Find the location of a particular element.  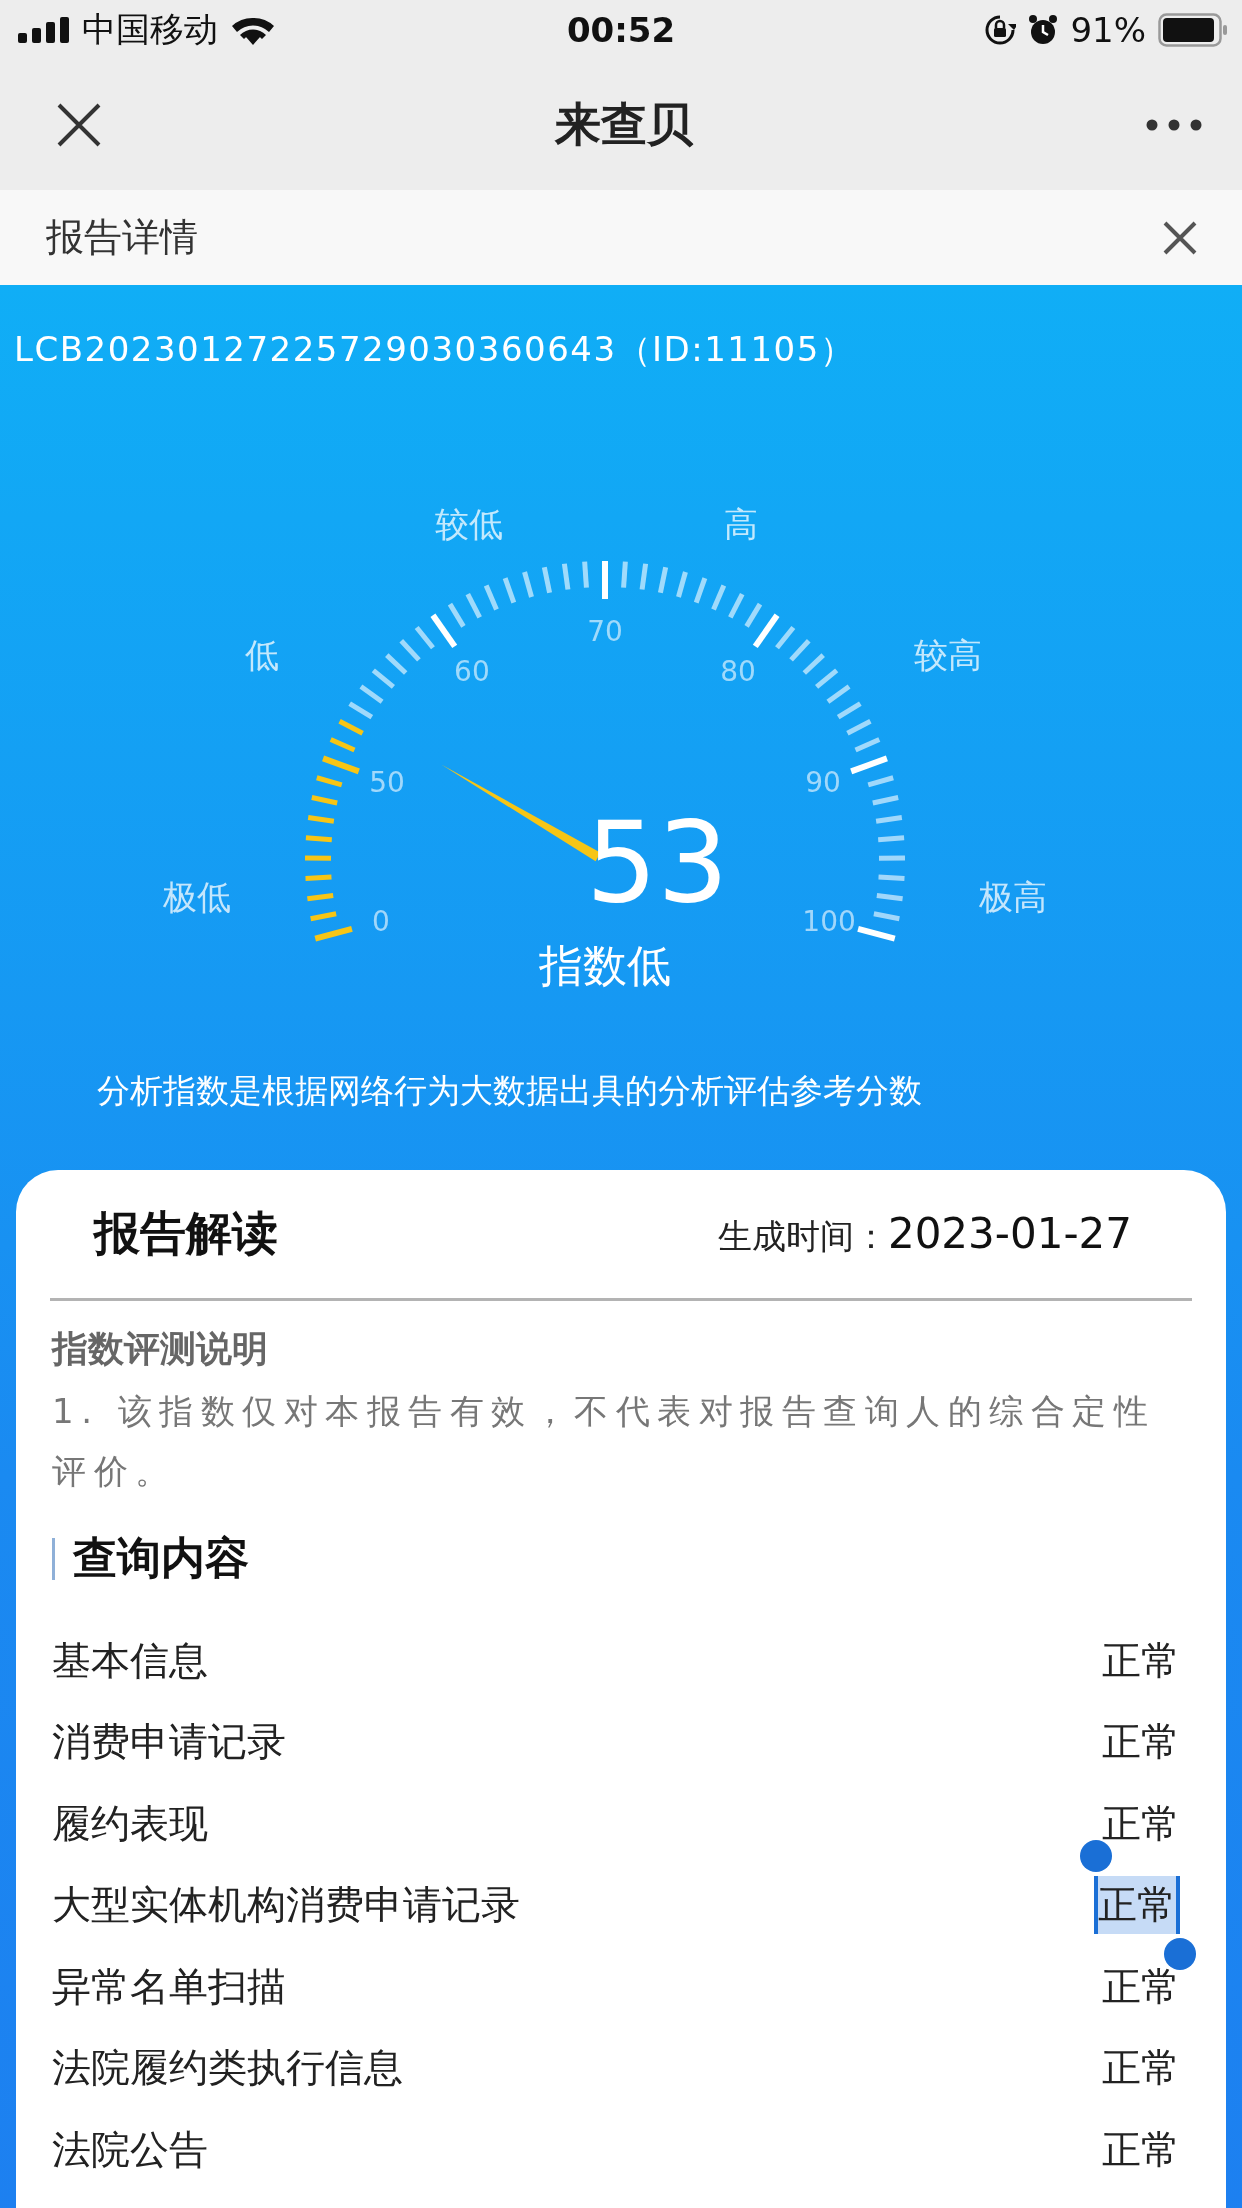

section-text: 1. 该指数仅对本报告有效，不代表对报告查询人的综合定性评价。 is located at coordinates (604, 1441).